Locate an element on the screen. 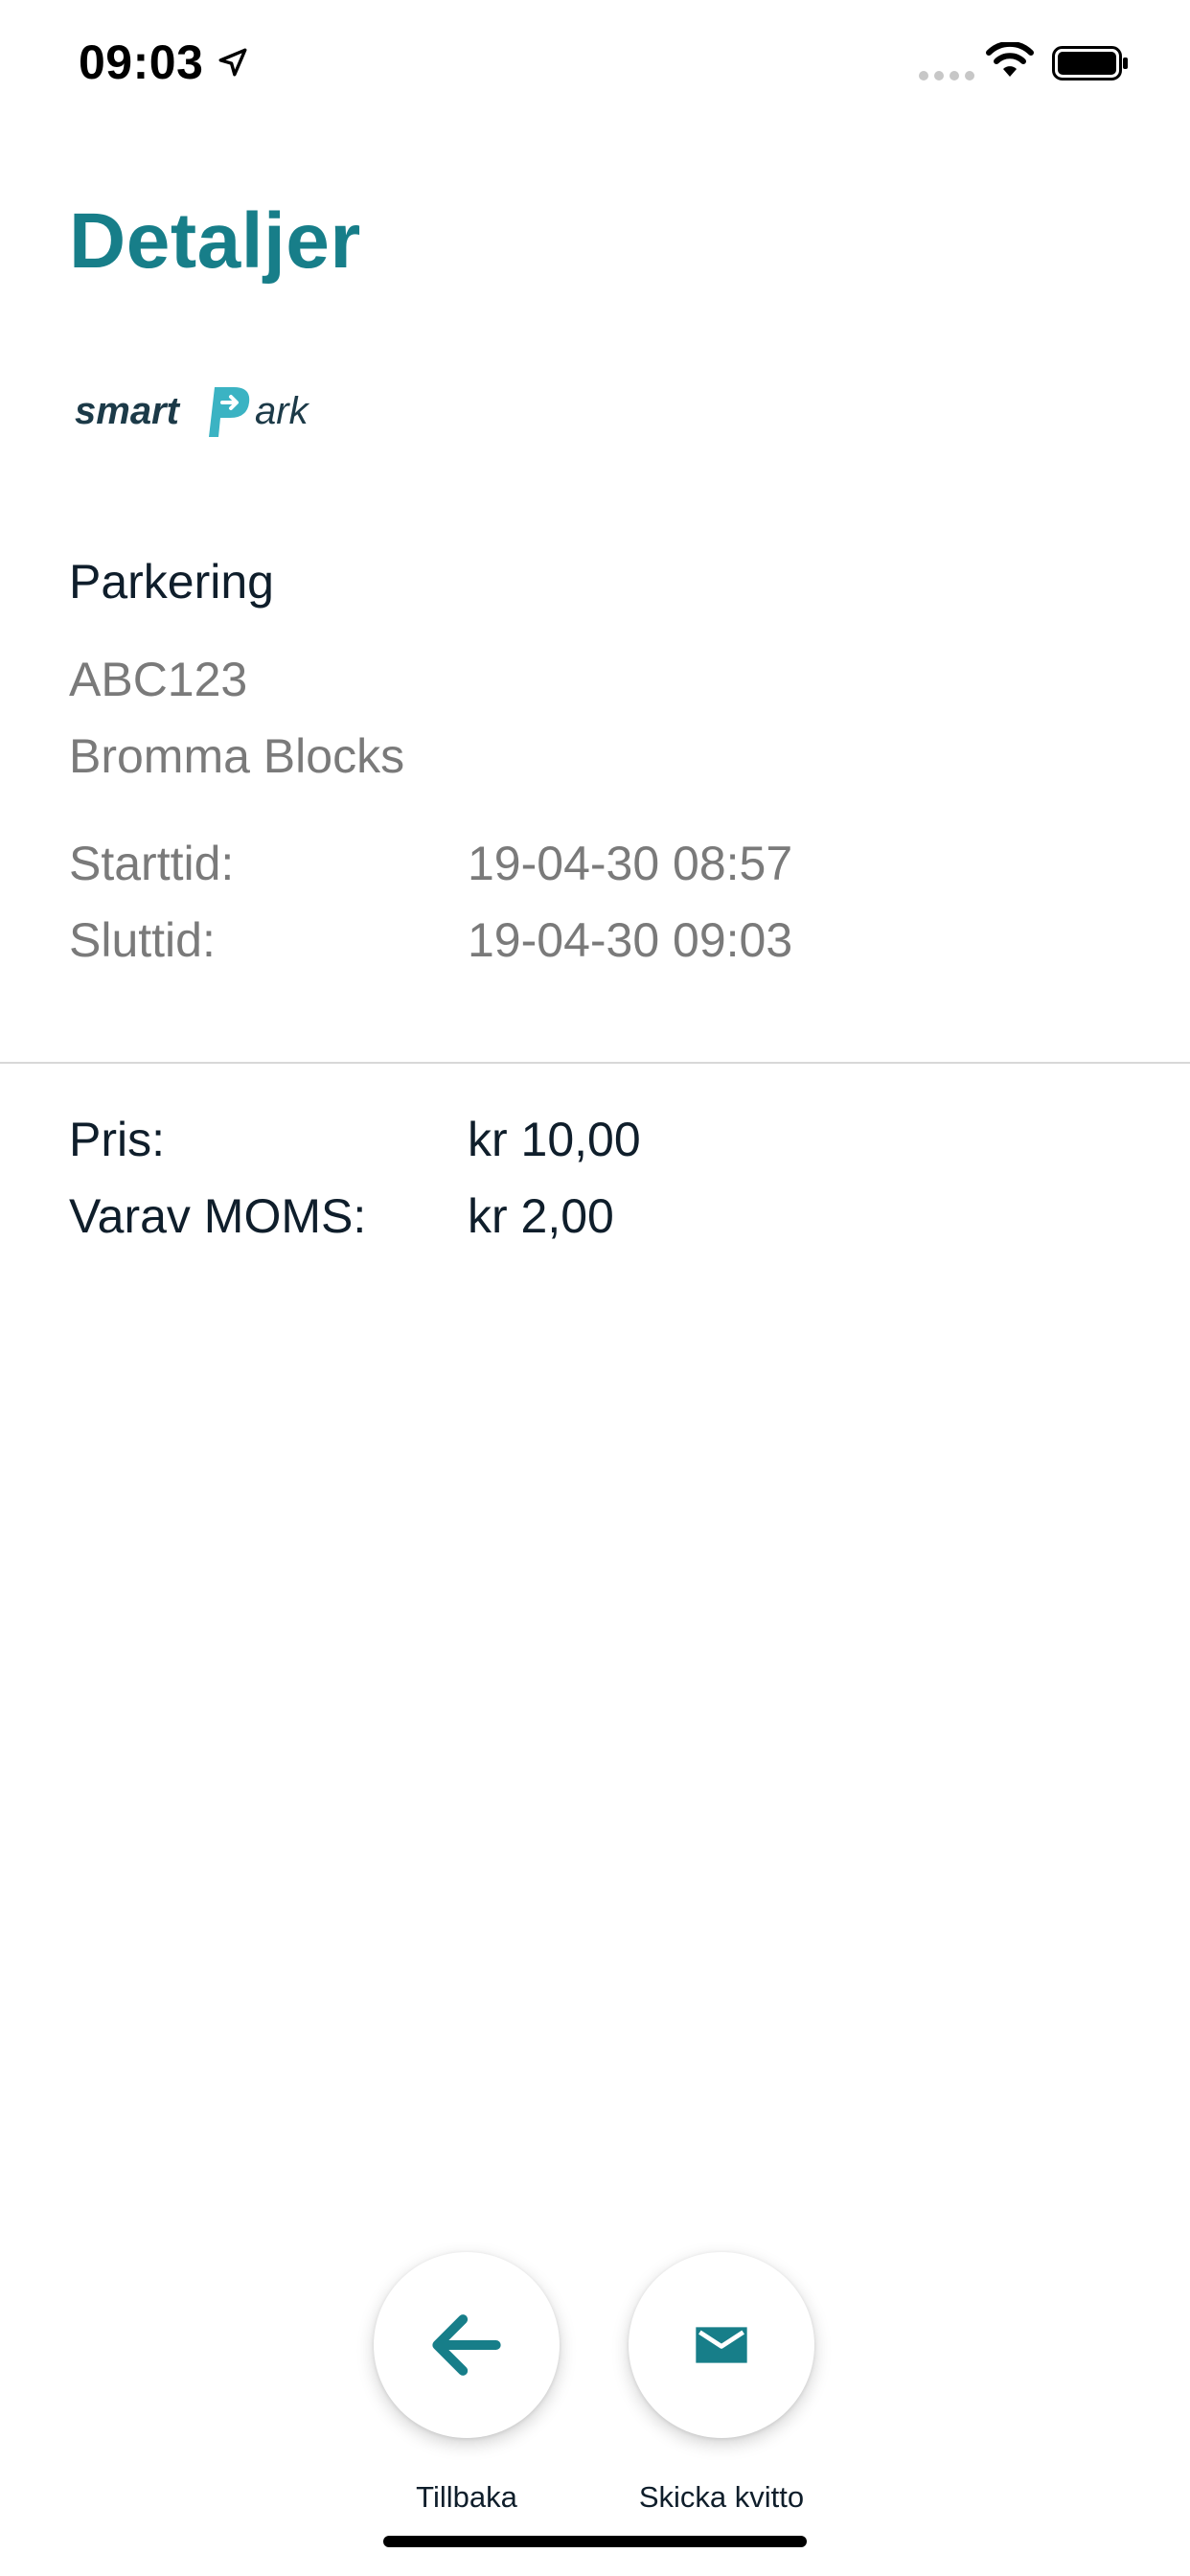  send-receipt-button is located at coordinates (722, 2345).